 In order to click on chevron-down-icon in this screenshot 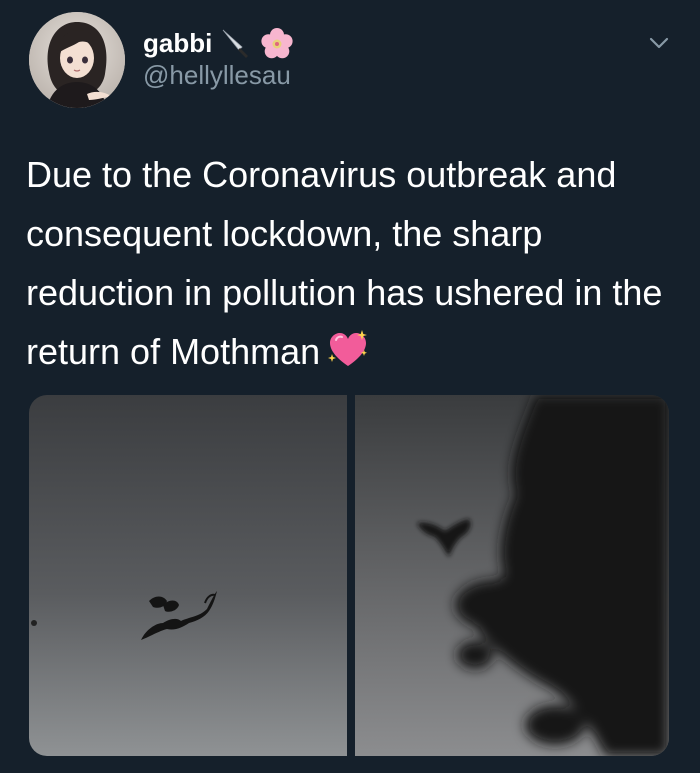, I will do `click(659, 43)`.